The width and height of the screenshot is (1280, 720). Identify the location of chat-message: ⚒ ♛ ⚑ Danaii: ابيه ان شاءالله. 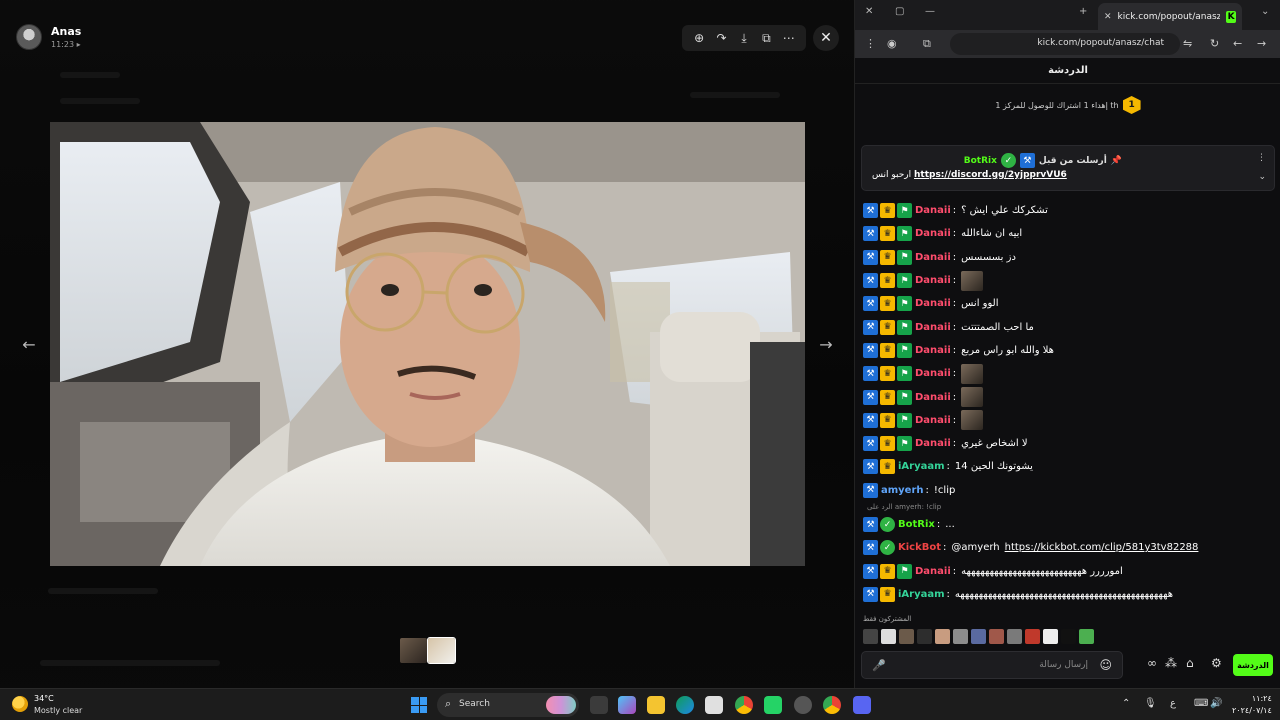
(1069, 233).